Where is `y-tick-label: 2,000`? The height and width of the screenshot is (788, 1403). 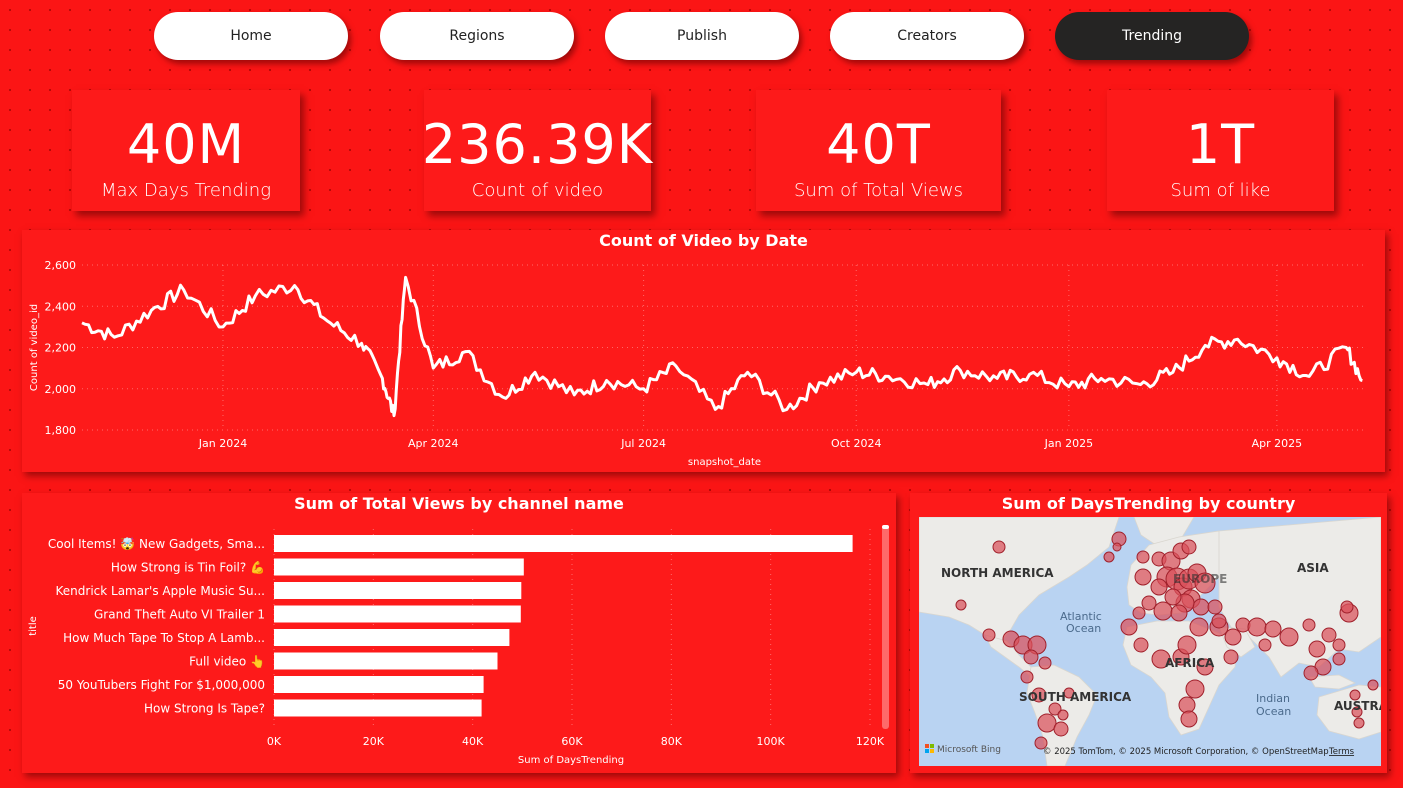
y-tick-label: 2,000 is located at coordinates (61, 389).